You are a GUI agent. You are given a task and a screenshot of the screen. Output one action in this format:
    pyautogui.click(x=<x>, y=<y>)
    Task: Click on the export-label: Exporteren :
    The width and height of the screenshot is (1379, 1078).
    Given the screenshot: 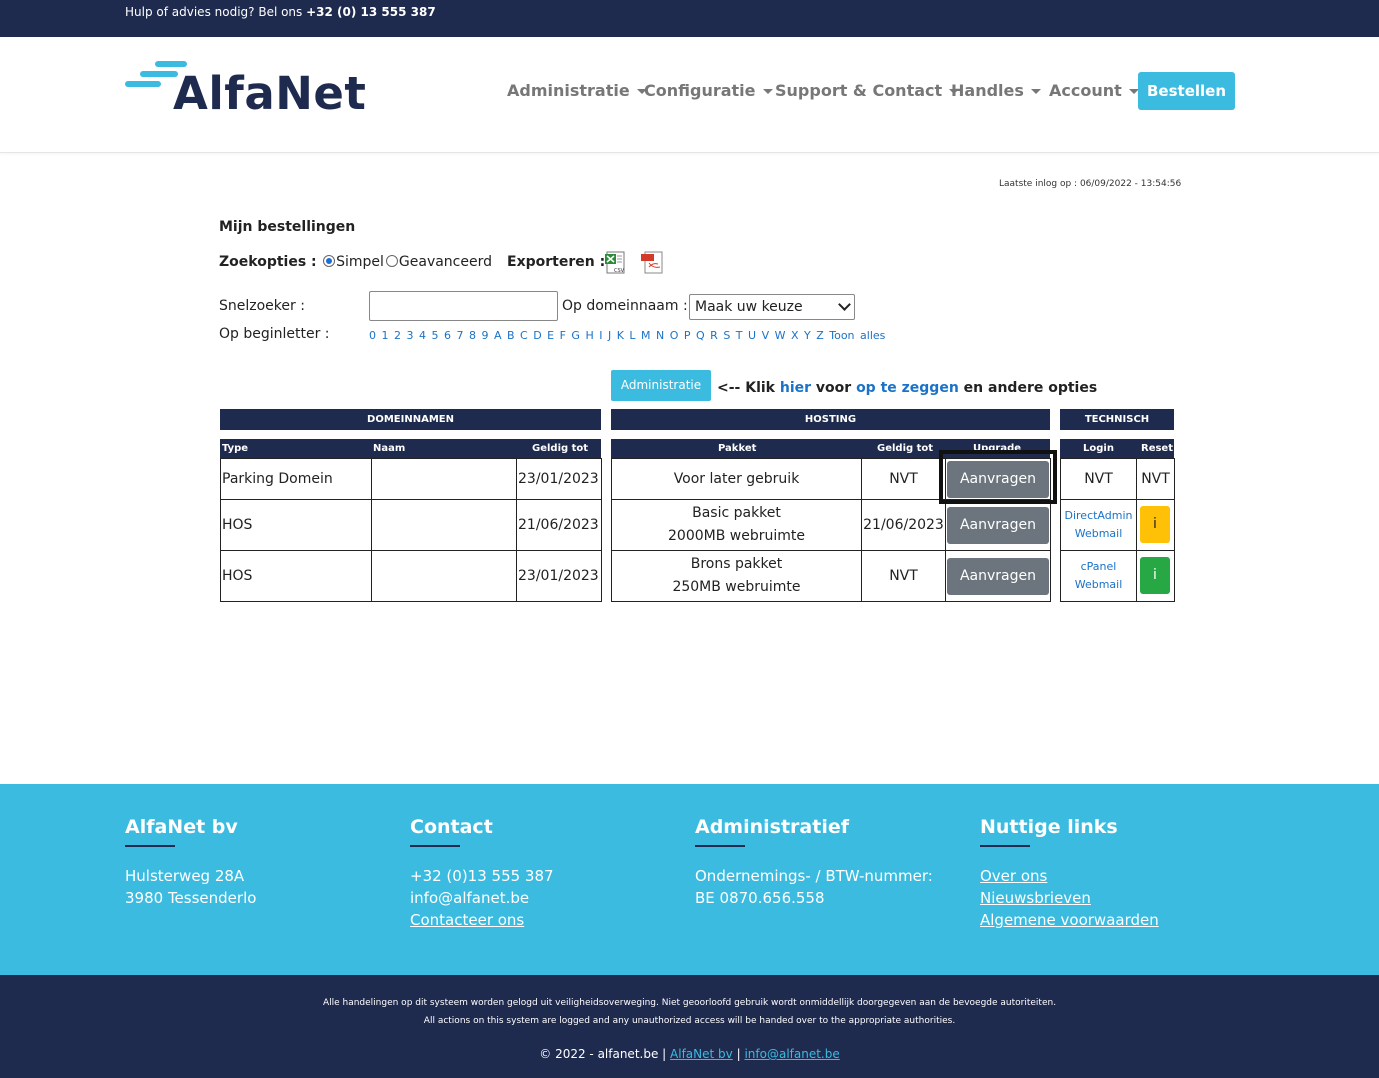 What is the action you would take?
    pyautogui.click(x=556, y=262)
    